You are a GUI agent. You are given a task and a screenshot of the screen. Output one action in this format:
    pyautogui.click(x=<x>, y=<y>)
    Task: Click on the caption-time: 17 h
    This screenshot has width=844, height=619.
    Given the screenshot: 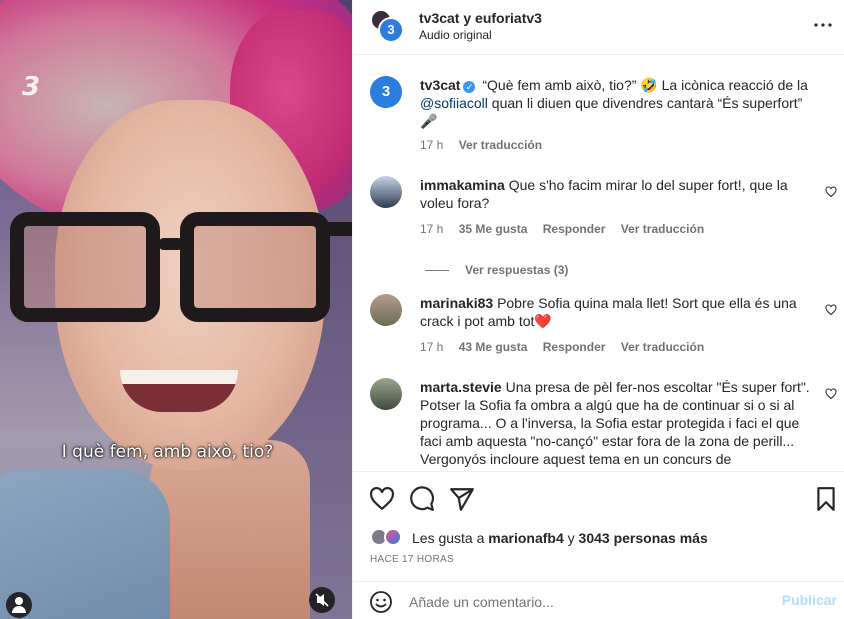 What is the action you would take?
    pyautogui.click(x=431, y=145)
    